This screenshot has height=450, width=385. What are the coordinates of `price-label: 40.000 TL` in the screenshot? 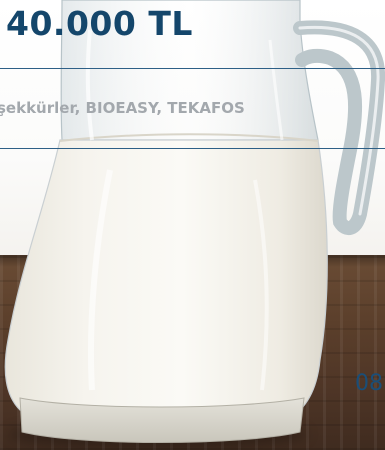 It's located at (99, 23).